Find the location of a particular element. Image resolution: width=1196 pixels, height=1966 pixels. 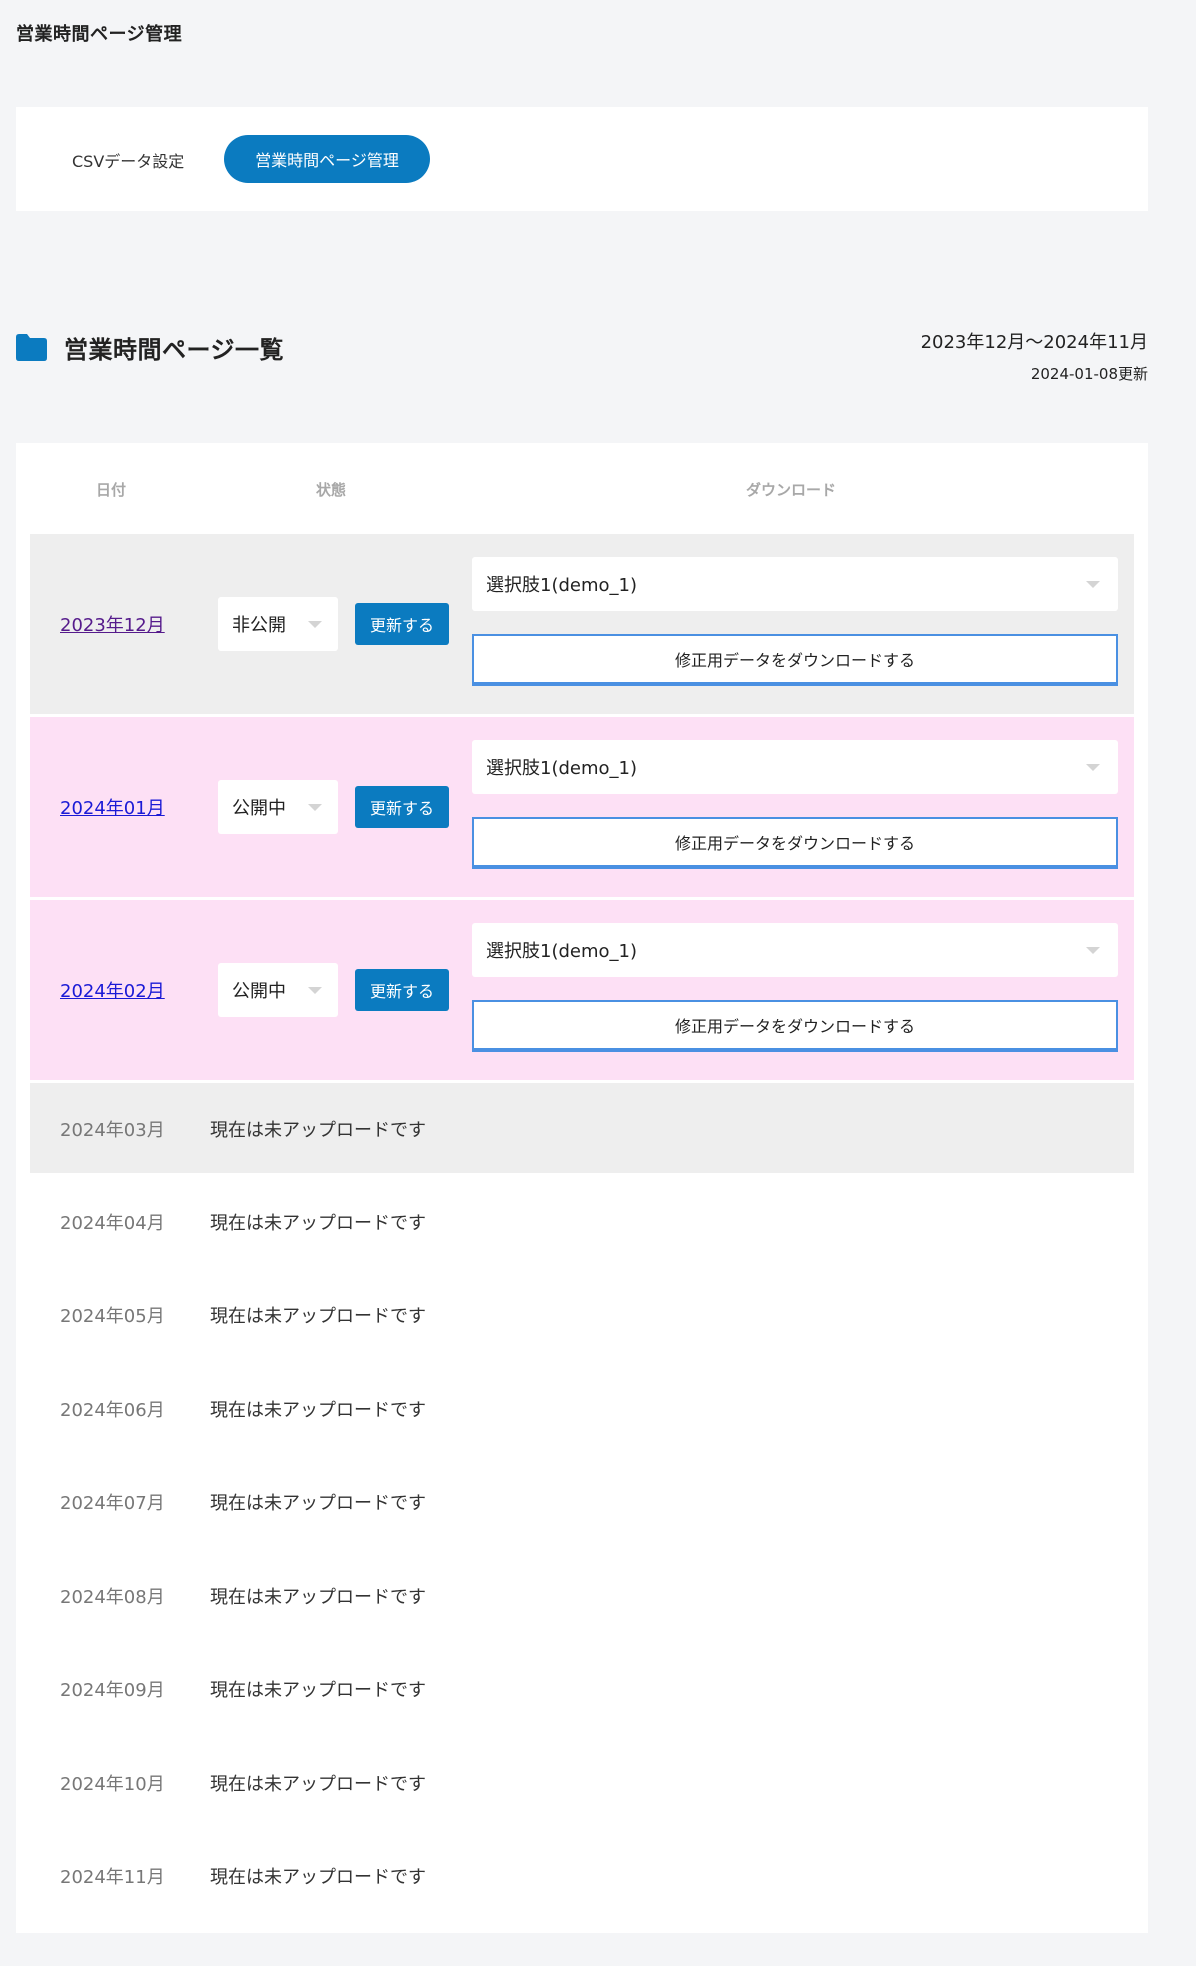

row-date-link: 2024年02月 is located at coordinates (112, 990).